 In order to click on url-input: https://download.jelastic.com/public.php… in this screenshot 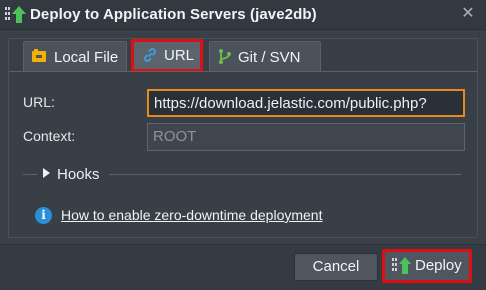, I will do `click(306, 103)`.